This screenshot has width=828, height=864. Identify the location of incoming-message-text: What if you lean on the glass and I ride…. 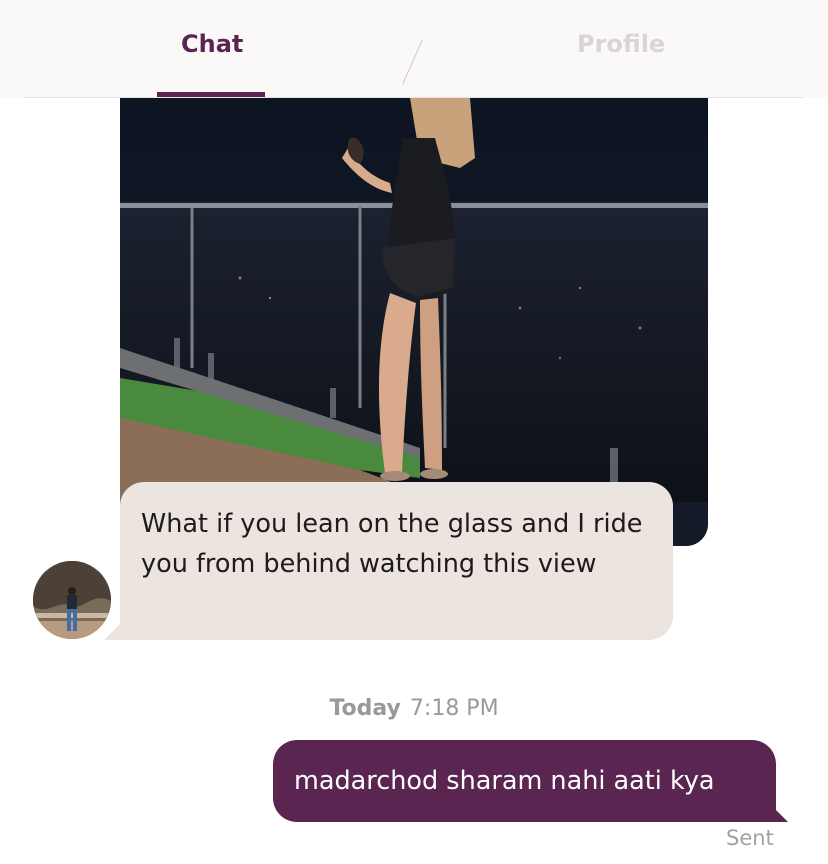
(392, 544).